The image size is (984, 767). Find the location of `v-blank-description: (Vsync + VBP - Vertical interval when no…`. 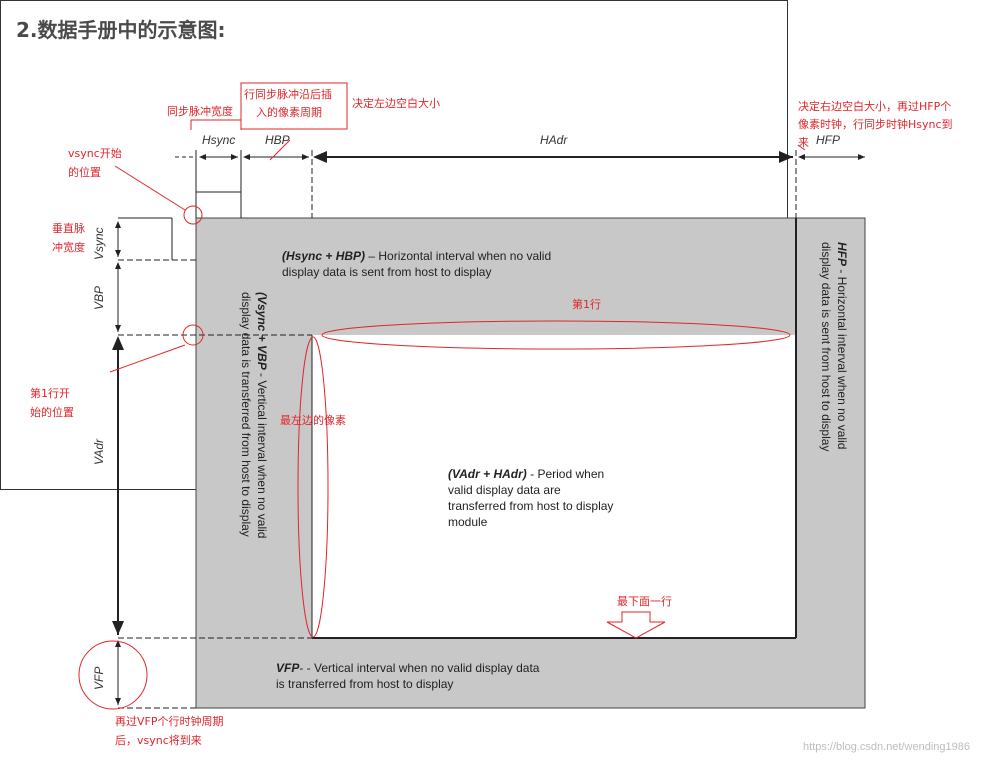

v-blank-description: (Vsync + VBP - Vertical interval when no… is located at coordinates (254, 415).